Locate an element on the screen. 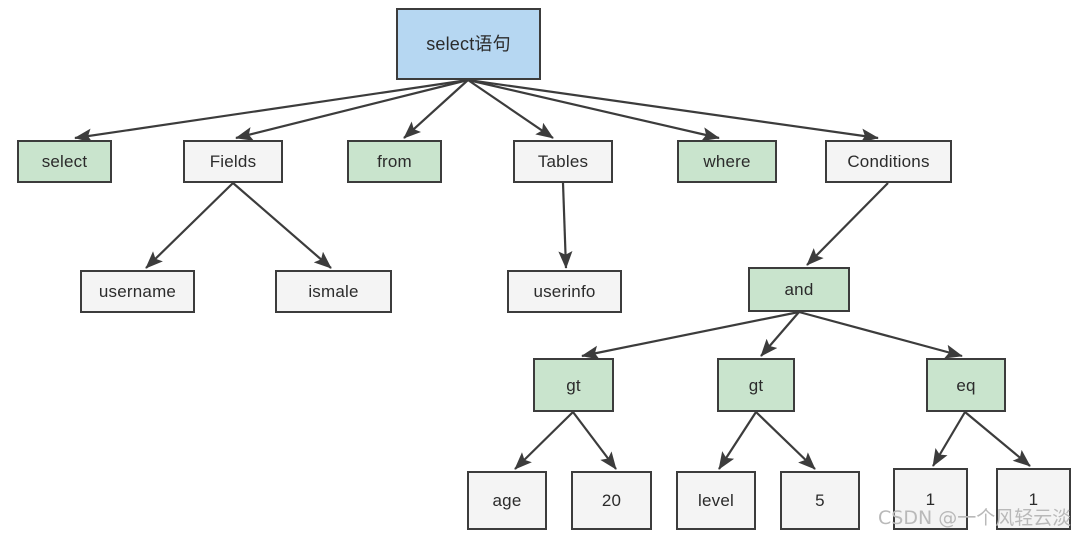 The image size is (1088, 534). node-level: level is located at coordinates (716, 500).